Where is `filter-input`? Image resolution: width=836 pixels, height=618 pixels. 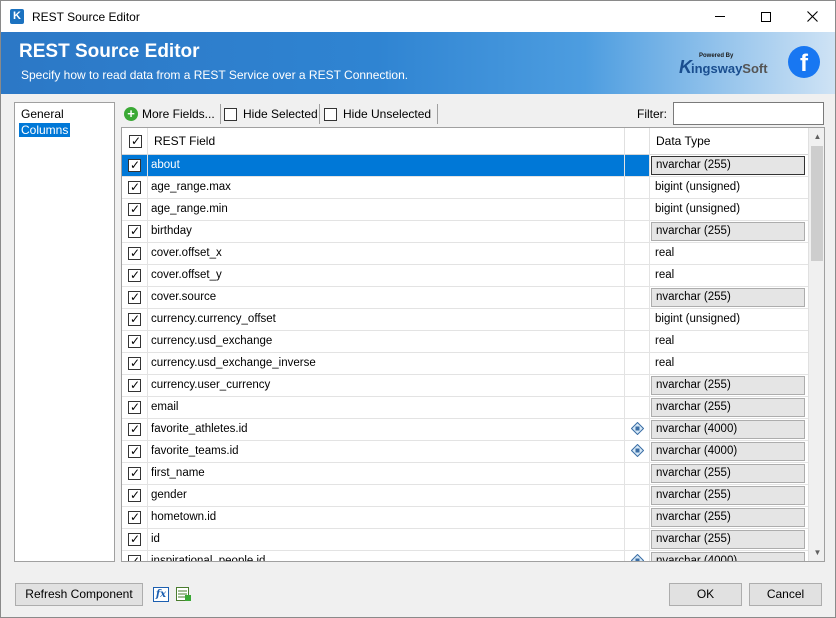
filter-input is located at coordinates (748, 113).